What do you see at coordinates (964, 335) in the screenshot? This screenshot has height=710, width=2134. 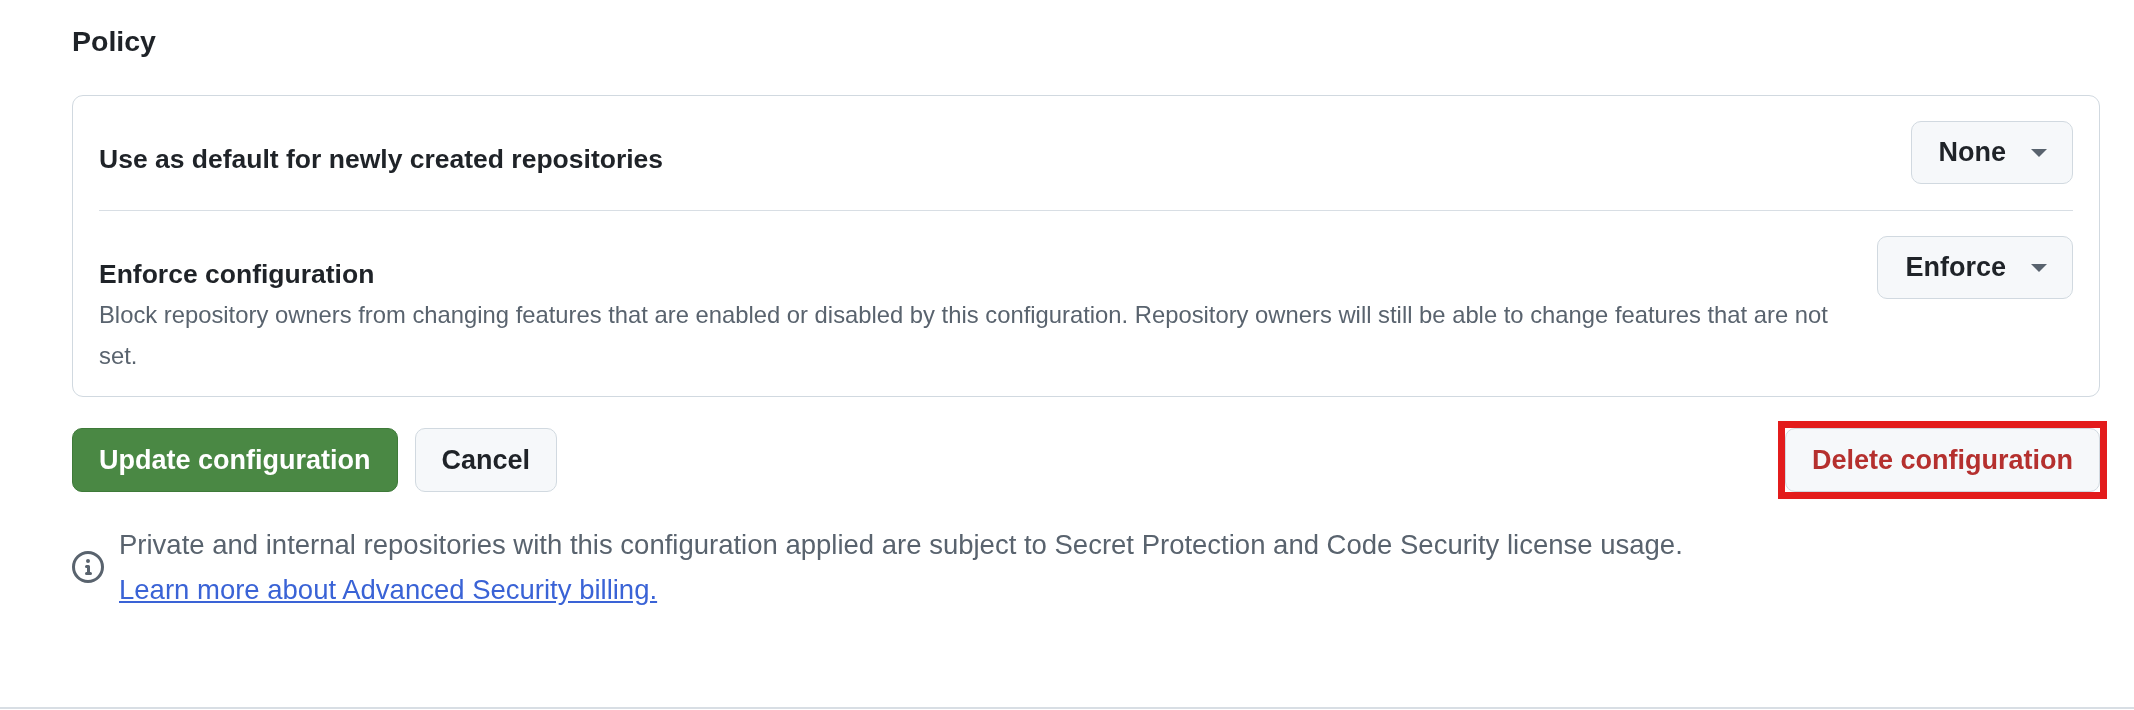 I see `setting-description: Block repository owners from changing features that are enabled or disabled by this configuration. Repository owners will still be able to change features that are not set.` at bounding box center [964, 335].